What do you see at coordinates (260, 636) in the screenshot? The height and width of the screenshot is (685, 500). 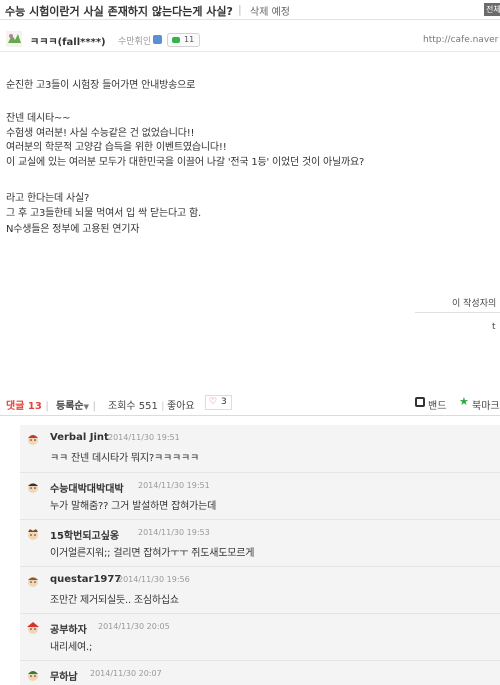 I see `comment-item: 공부하자 2014/11/30 20:05 내리세여.;` at bounding box center [260, 636].